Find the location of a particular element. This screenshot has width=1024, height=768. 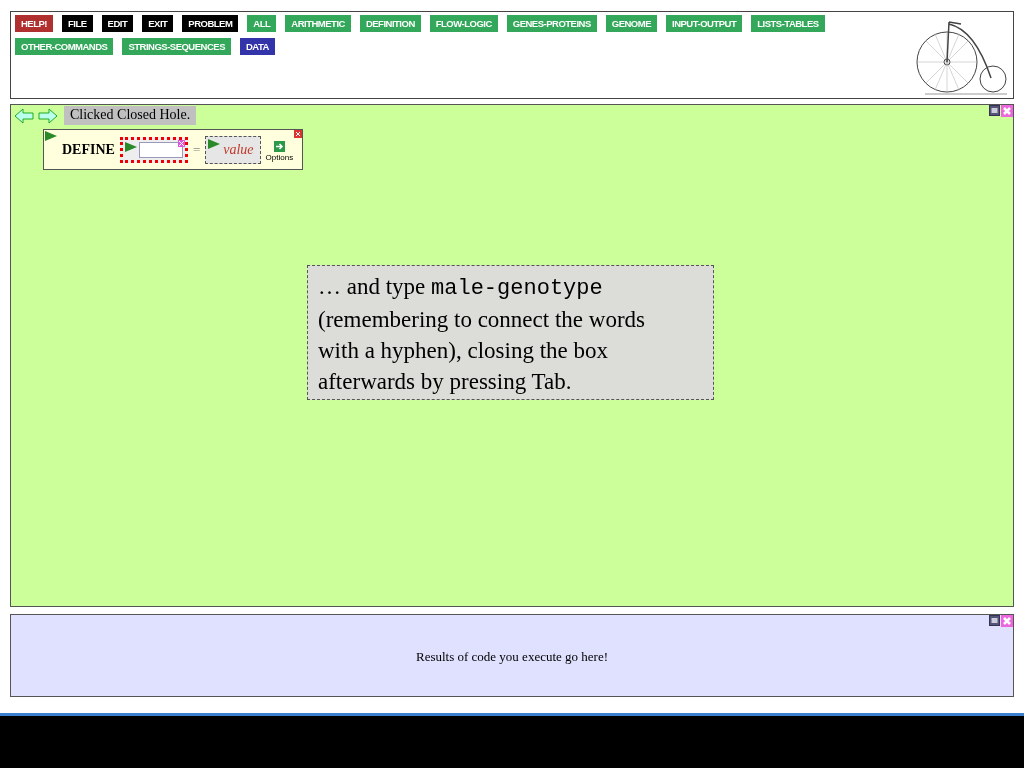

menu-button: DEFINITION is located at coordinates (390, 23).